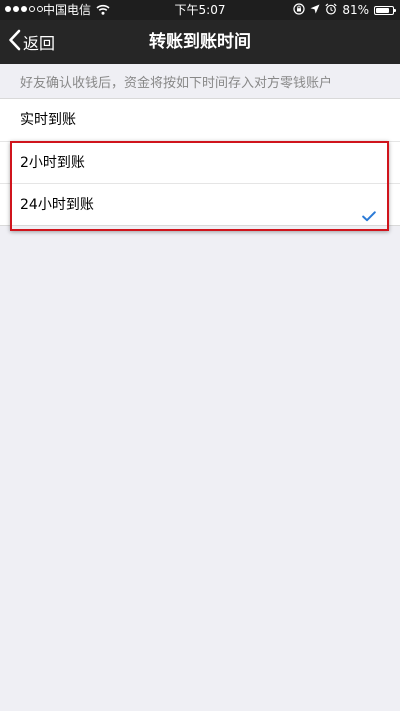 The width and height of the screenshot is (400, 711). I want to click on option-realtime: 实时到账, so click(200, 120).